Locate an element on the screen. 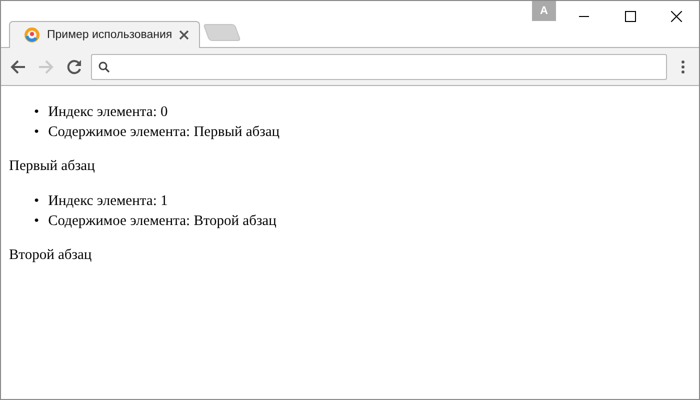 This screenshot has height=400, width=700. maximize-icon is located at coordinates (630, 16).